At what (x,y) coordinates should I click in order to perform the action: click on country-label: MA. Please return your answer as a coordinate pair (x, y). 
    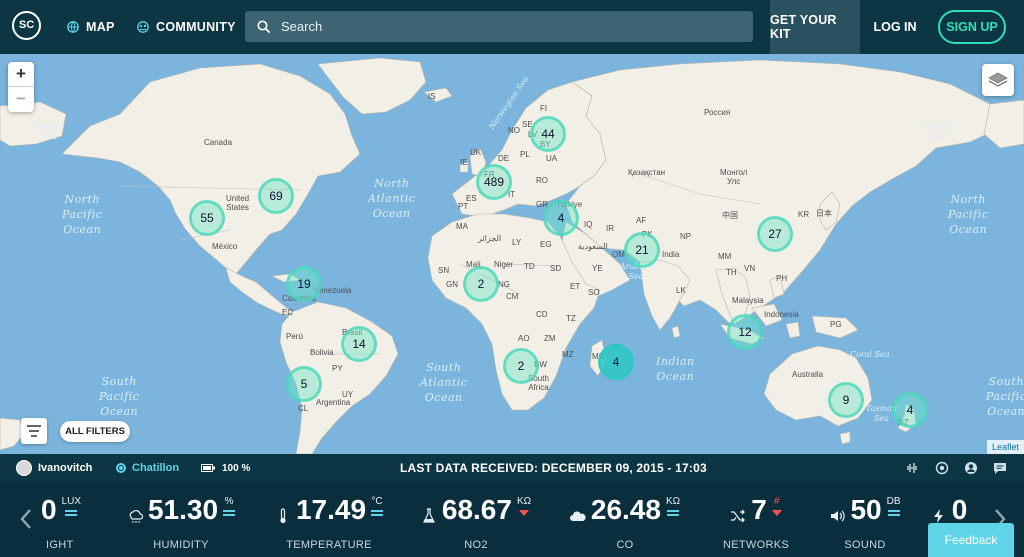
    Looking at the image, I should click on (462, 226).